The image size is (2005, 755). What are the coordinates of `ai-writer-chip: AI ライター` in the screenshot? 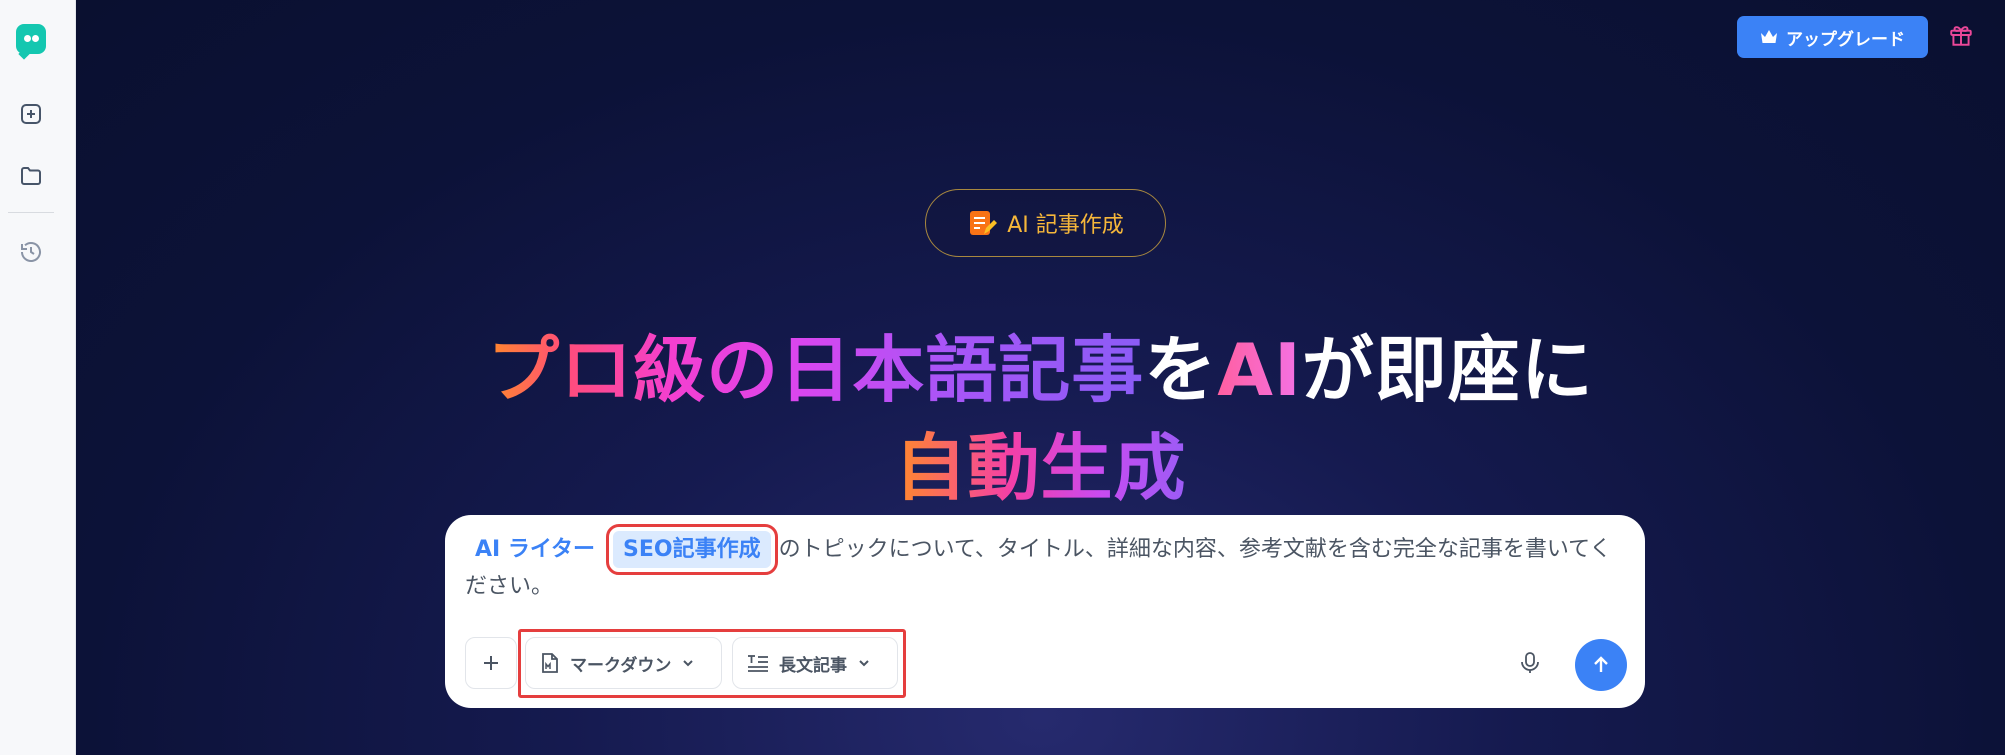 It's located at (535, 549).